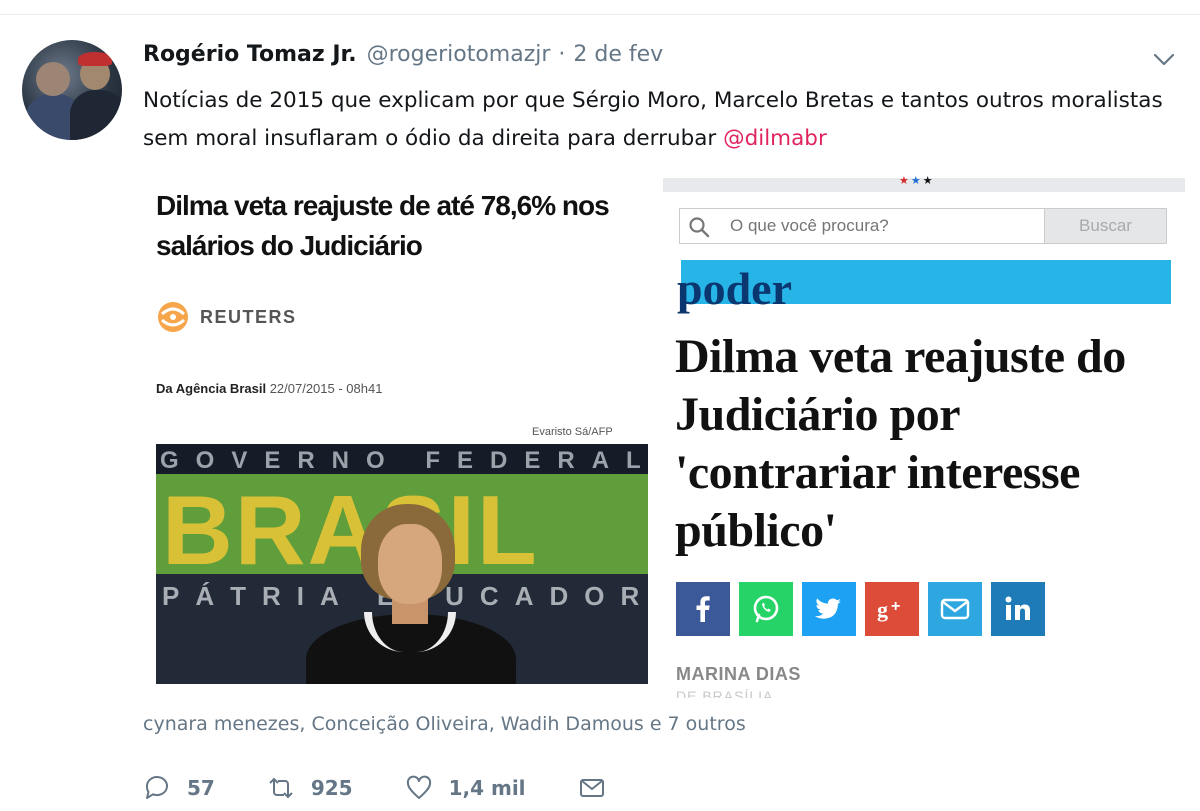  What do you see at coordinates (418, 787) in the screenshot?
I see `heart-icon` at bounding box center [418, 787].